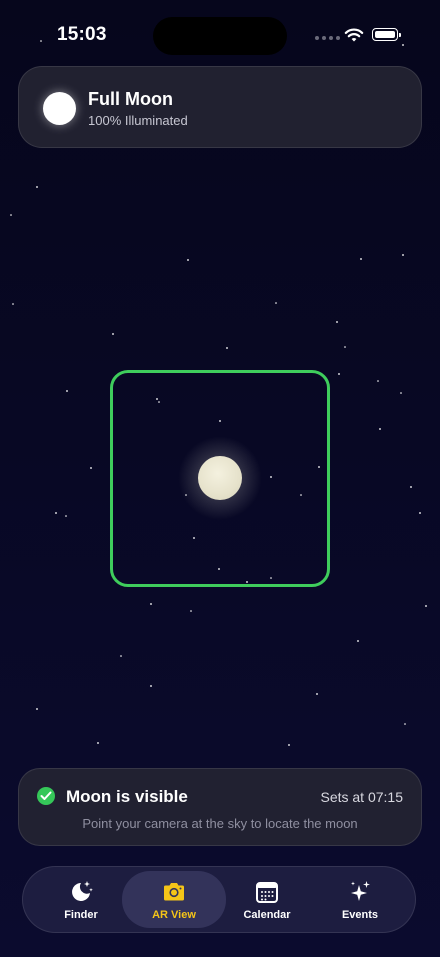 This screenshot has width=440, height=957. I want to click on tab-label: AR View, so click(174, 915).